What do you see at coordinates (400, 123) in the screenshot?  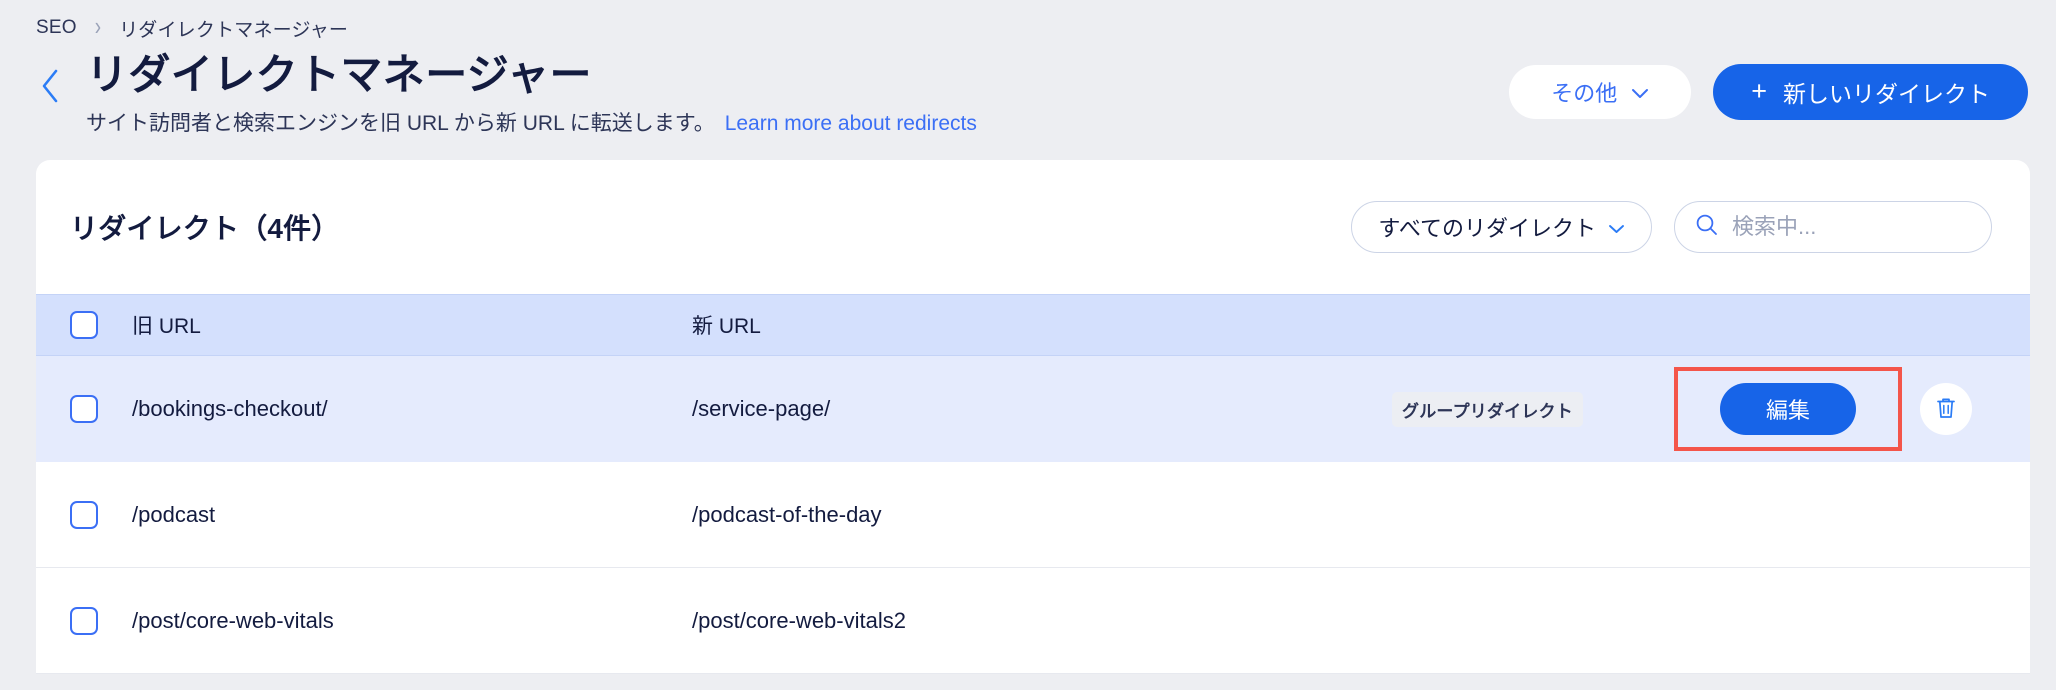 I see `page-subtitle: サイト訪問者と検索エンジンを旧 URL から新 URL に転送します。` at bounding box center [400, 123].